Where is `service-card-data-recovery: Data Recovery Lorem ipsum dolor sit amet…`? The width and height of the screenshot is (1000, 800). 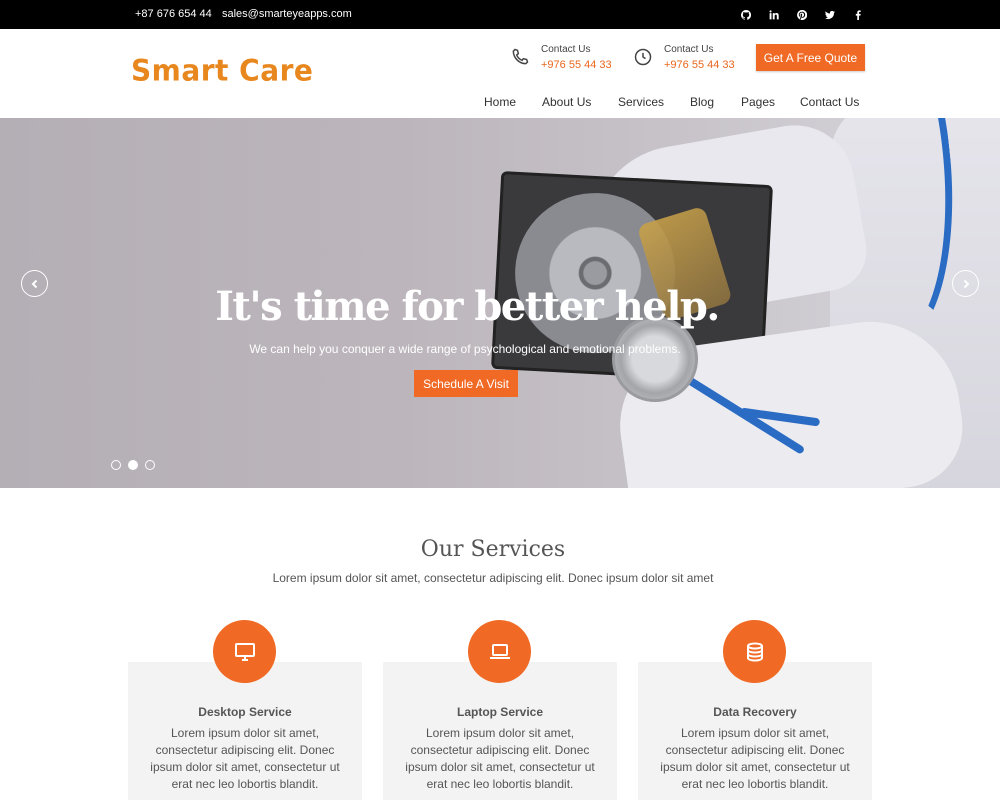
service-card-data-recovery: Data Recovery Lorem ipsum dolor sit amet… is located at coordinates (755, 710).